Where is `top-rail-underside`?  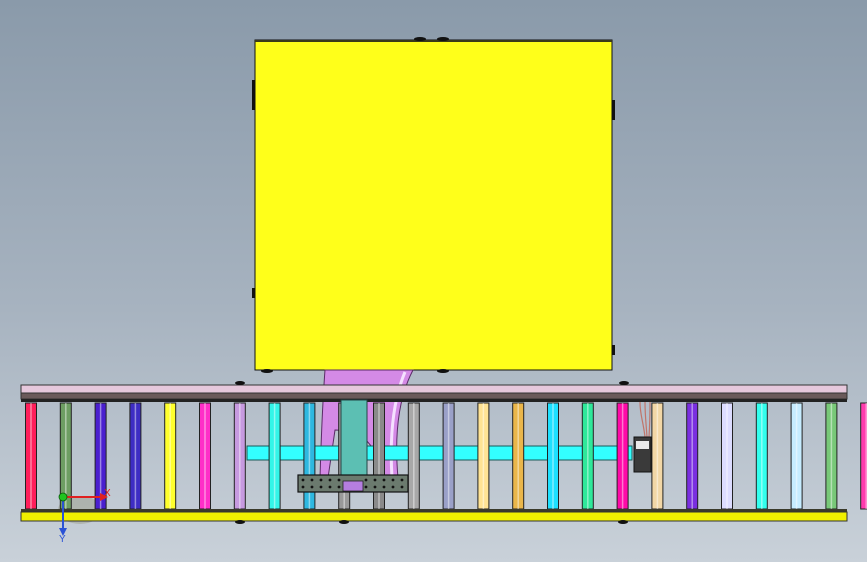
top-rail-underside is located at coordinates (434, 400).